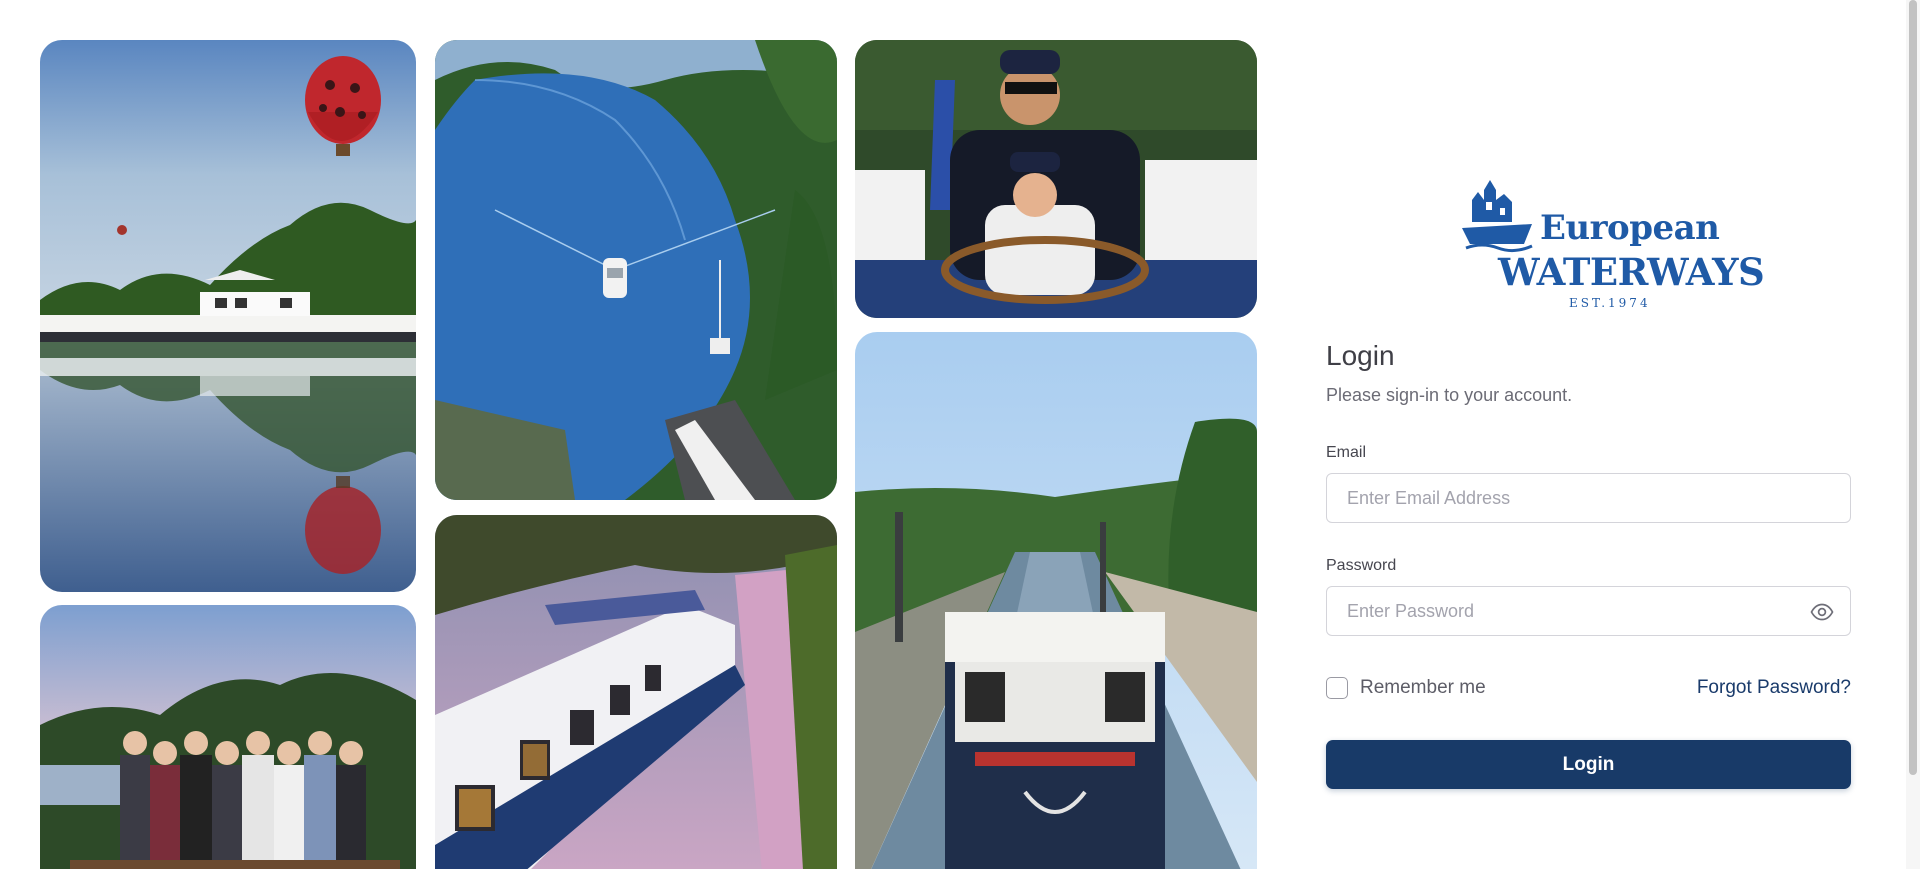 Image resolution: width=1920 pixels, height=869 pixels. What do you see at coordinates (1565, 611) in the screenshot?
I see `password-input` at bounding box center [1565, 611].